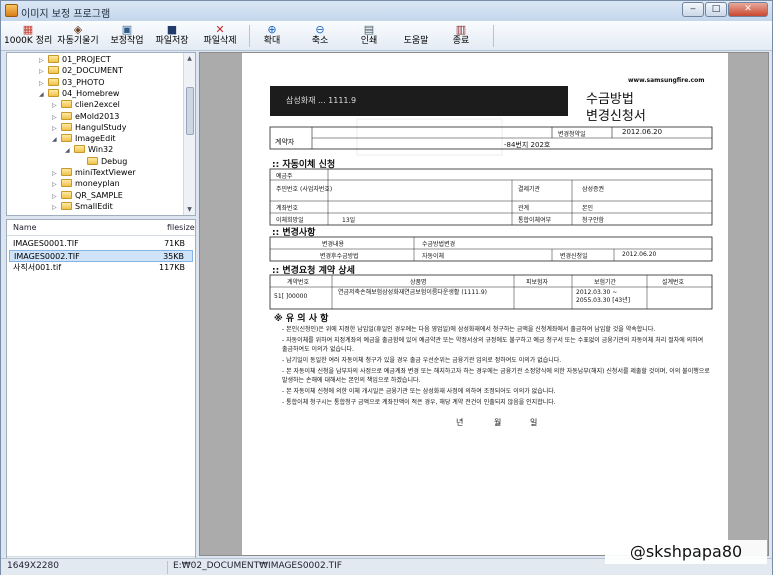  I want to click on tree-item-label: 03_PHOTO, so click(83, 82).